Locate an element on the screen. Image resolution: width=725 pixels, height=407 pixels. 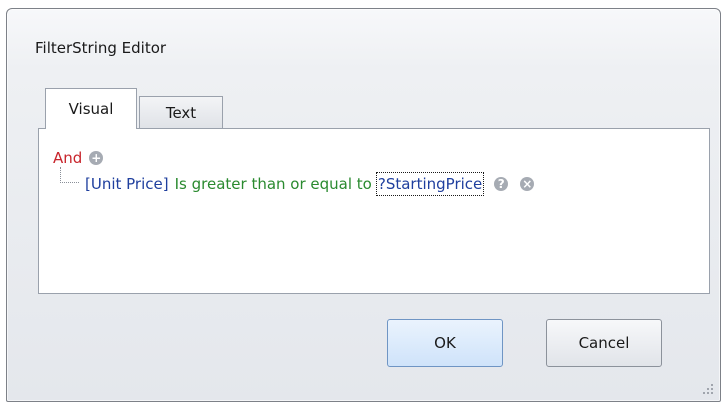
tab-text: Text is located at coordinates (181, 112).